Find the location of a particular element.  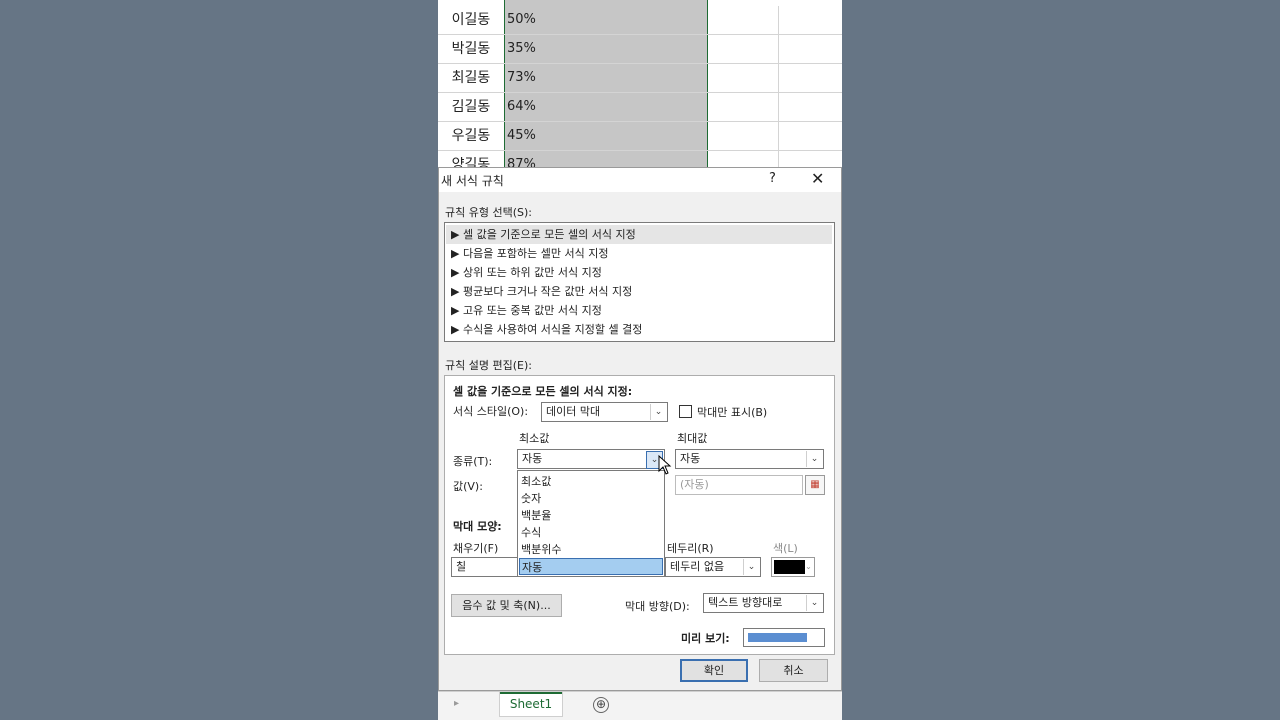

name-cell: 우길동 is located at coordinates (471, 136).